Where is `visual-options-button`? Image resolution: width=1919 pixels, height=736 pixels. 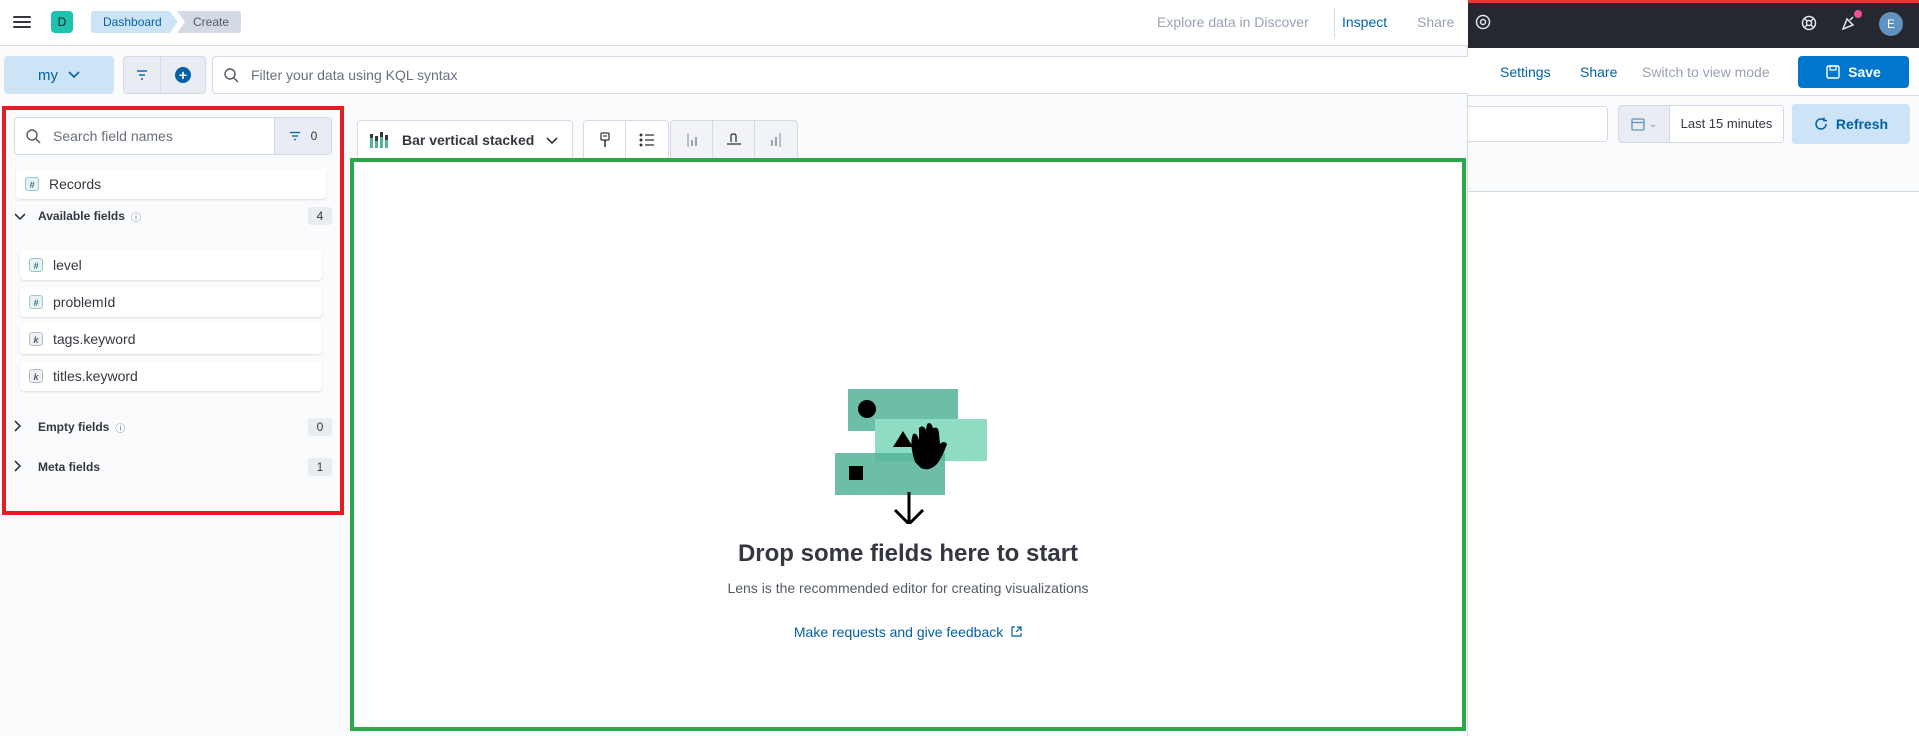
visual-options-button is located at coordinates (605, 140).